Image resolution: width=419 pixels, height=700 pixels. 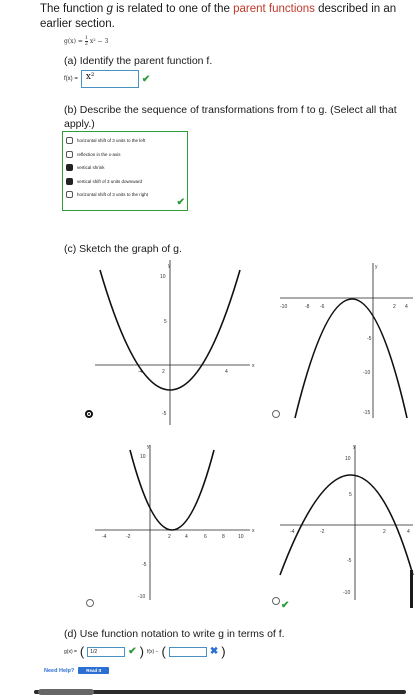 I want to click on bottom-toolbar, so click(x=220, y=692).